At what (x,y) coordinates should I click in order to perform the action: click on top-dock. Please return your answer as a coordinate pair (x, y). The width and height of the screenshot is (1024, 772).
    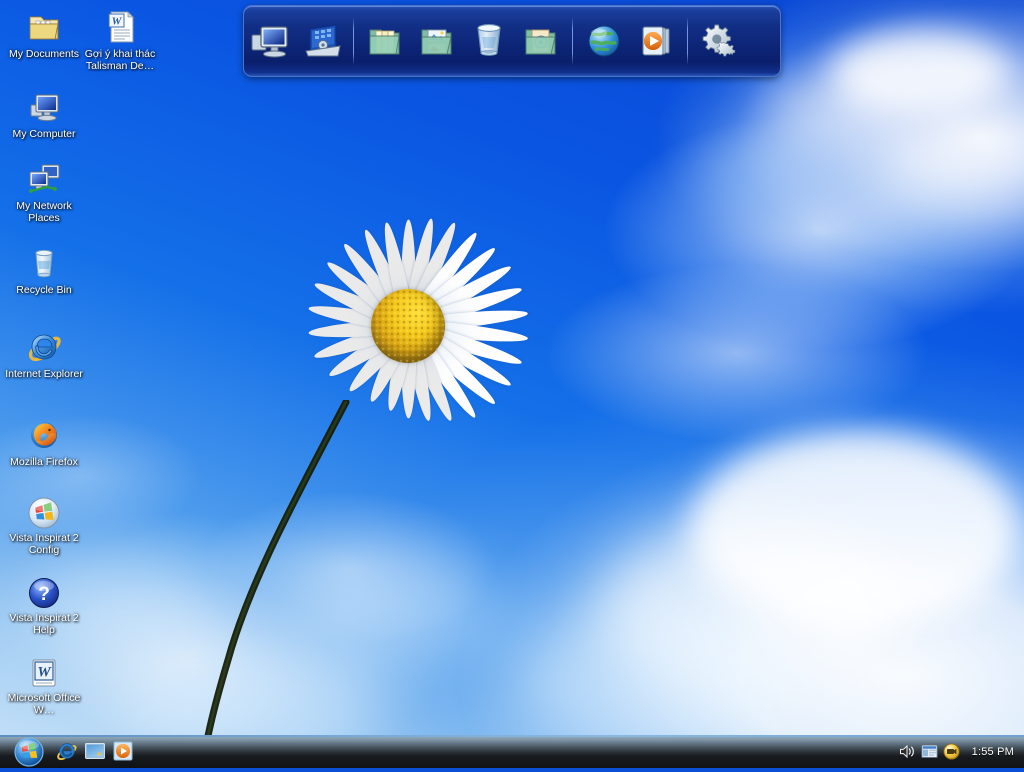
    Looking at the image, I should click on (512, 41).